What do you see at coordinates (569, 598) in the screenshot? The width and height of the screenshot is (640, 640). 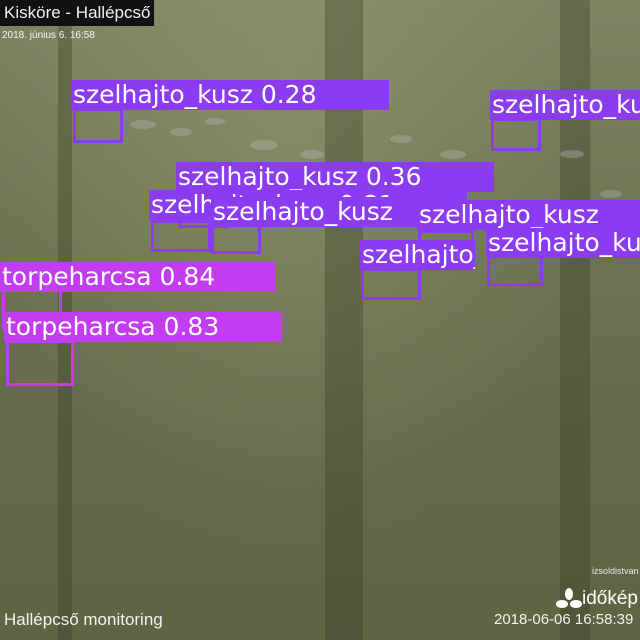 I see `idokep-logo-icon` at bounding box center [569, 598].